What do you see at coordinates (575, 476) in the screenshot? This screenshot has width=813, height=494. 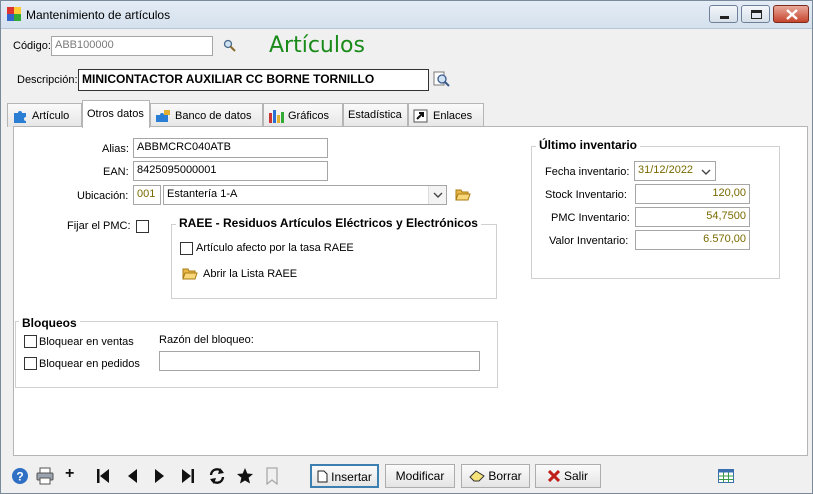 I see `salir-label: Salir` at bounding box center [575, 476].